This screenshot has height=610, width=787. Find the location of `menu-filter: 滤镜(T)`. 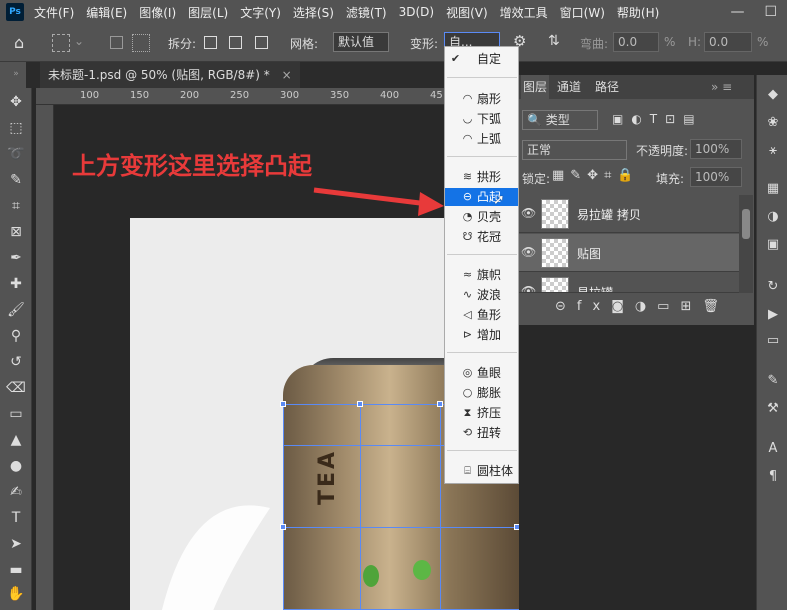

menu-filter: 滤镜(T) is located at coordinates (366, 12).